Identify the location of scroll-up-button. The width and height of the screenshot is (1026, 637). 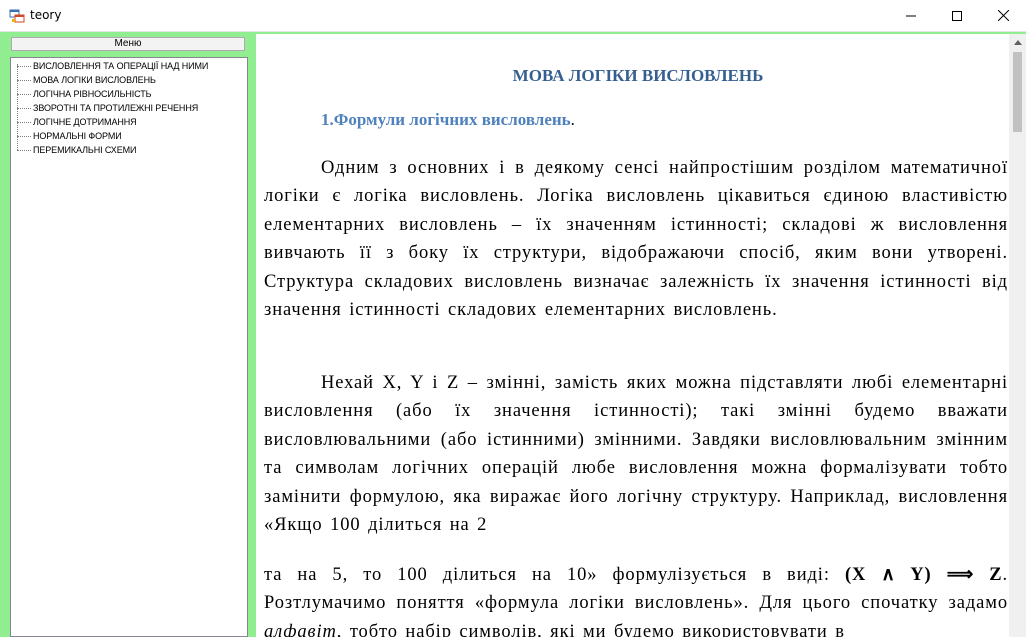
(1017, 42).